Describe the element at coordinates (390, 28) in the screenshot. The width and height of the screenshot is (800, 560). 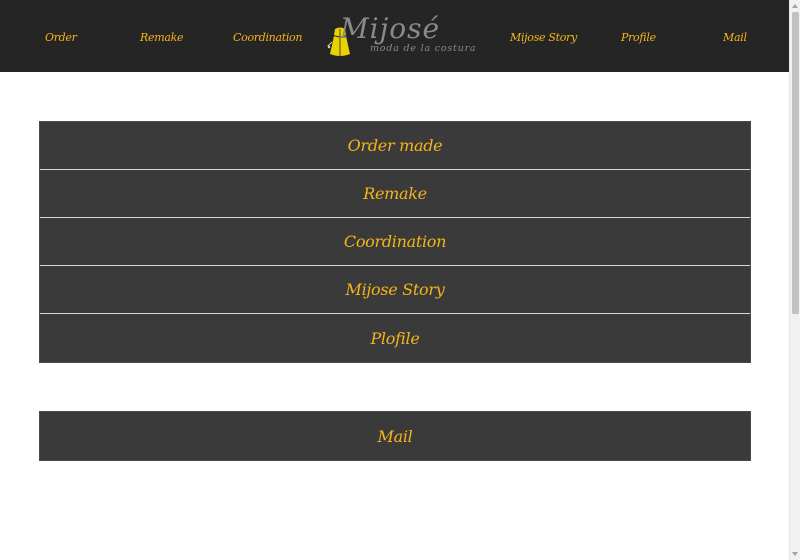
I see `logo-title: Mijosé` at that location.